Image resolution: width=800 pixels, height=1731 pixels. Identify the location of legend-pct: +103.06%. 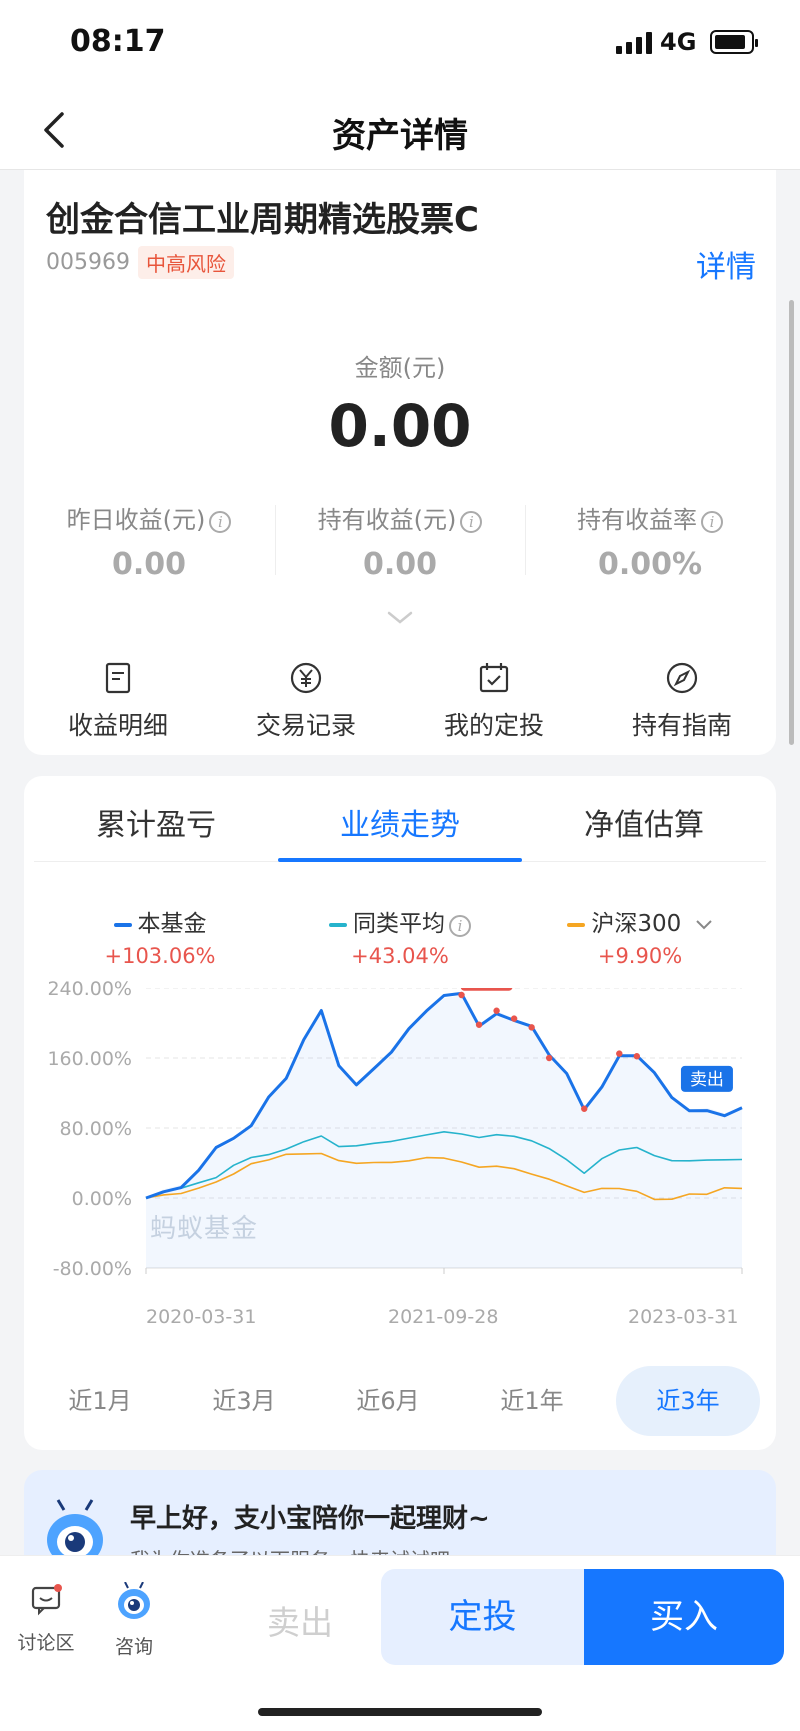
(160, 956).